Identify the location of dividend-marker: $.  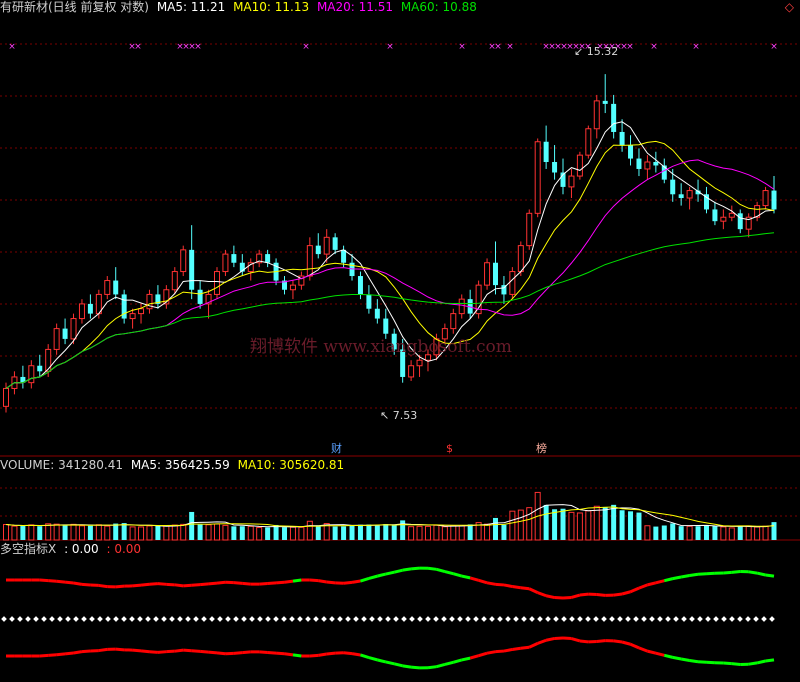
(449, 448).